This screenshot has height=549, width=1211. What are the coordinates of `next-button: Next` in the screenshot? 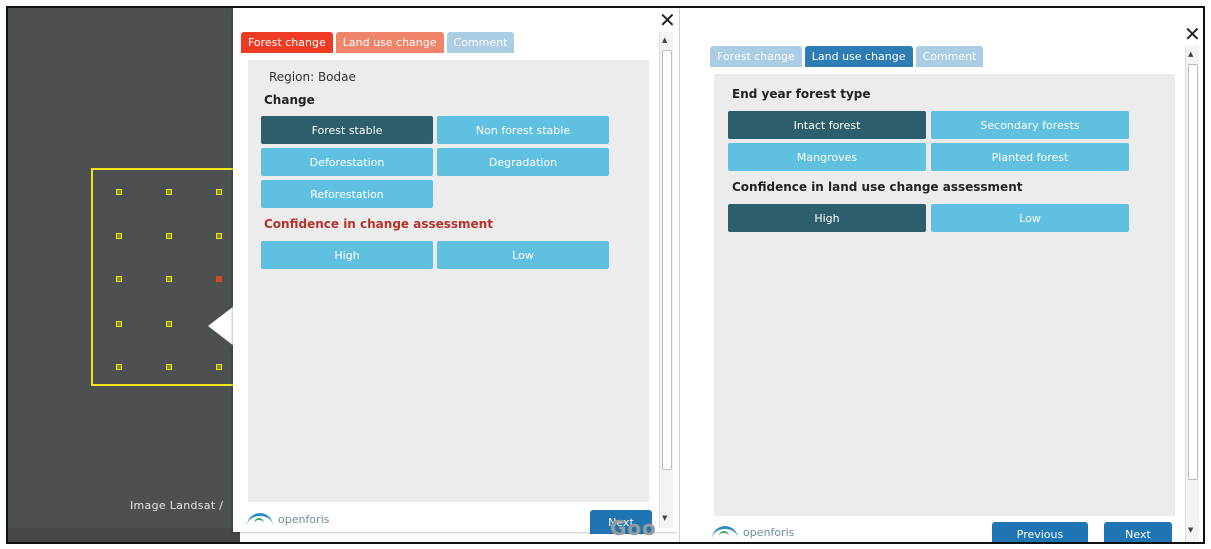 It's located at (1138, 532).